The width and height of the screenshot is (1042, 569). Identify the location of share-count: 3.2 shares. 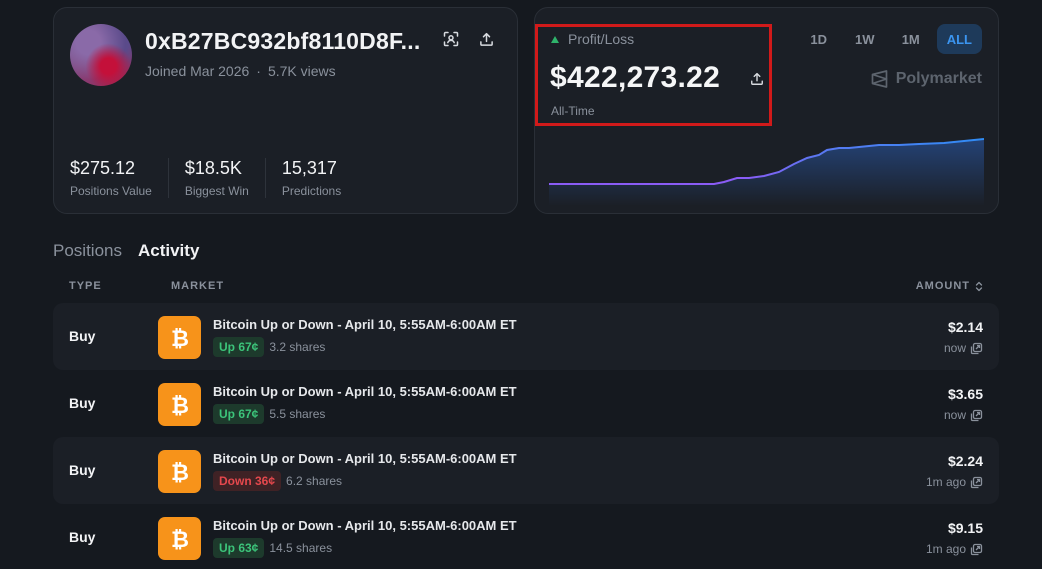
(297, 347).